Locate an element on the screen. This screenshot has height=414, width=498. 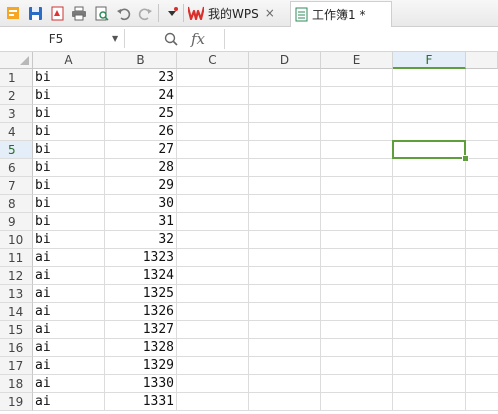
cell-d1 is located at coordinates (285, 78).